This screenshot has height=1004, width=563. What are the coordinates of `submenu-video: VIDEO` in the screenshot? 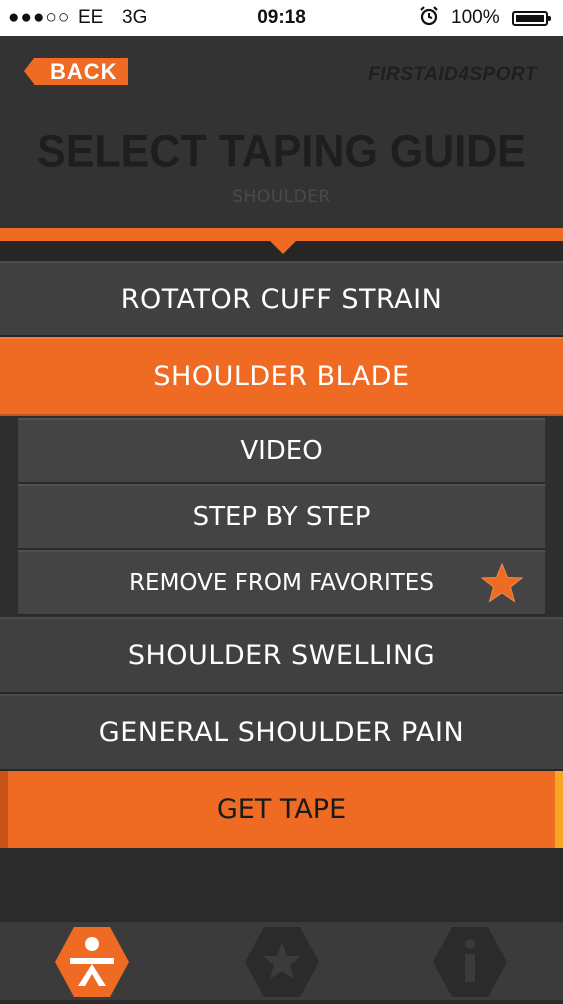 It's located at (281, 451).